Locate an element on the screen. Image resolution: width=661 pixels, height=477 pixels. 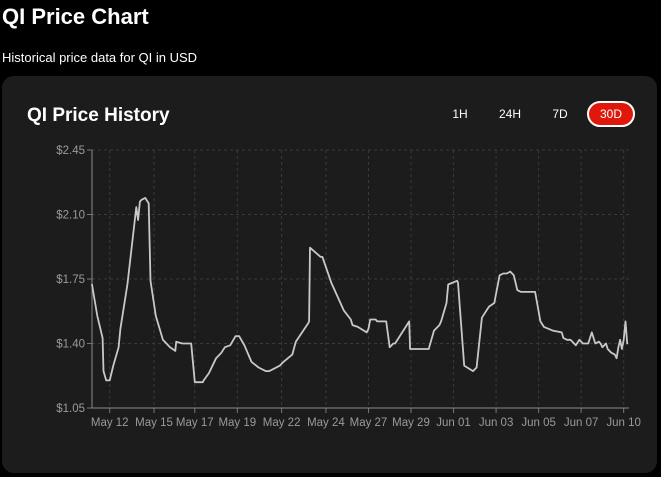
page-title: QI Price Chart is located at coordinates (75, 16).